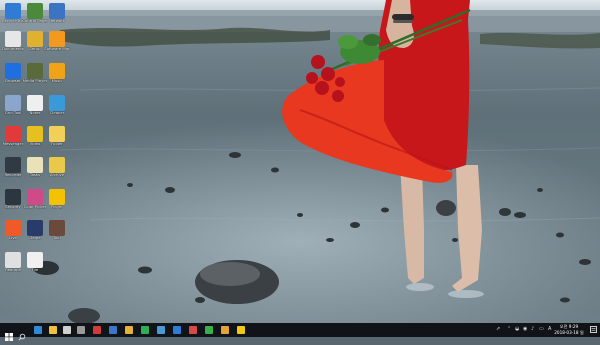 The image size is (600, 345). I want to click on desktop-icon: Folder, so click(57, 138).